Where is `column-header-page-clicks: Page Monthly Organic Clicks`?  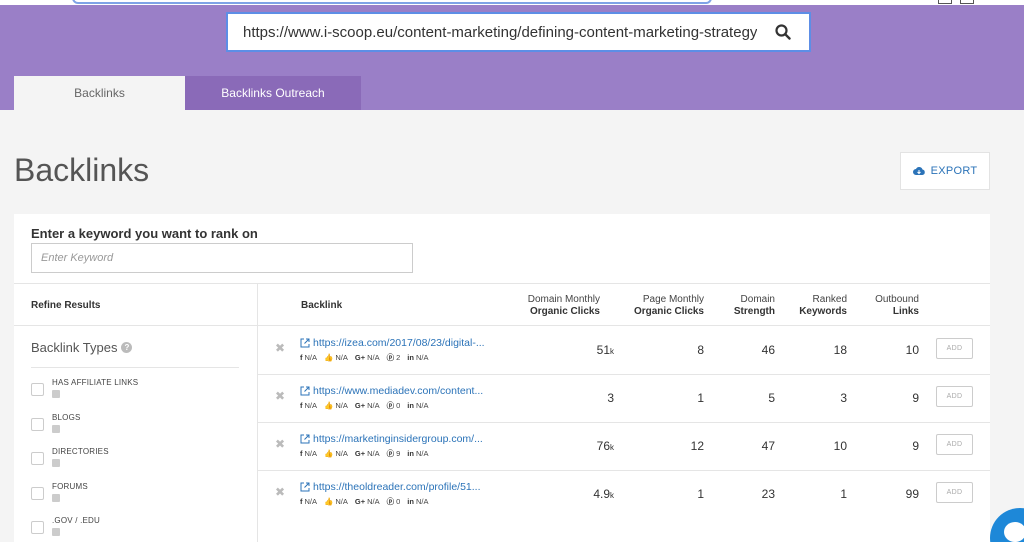 column-header-page-clicks: Page Monthly Organic Clicks is located at coordinates (659, 306).